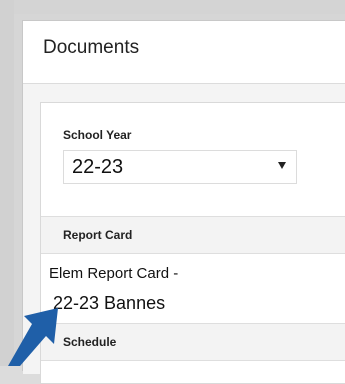  What do you see at coordinates (97, 135) in the screenshot?
I see `school-year-label: School Year` at bounding box center [97, 135].